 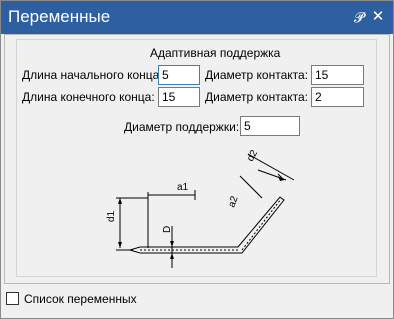 What do you see at coordinates (197, 17) in the screenshot?
I see `title-bar: Переменные 𝓟 ✕` at bounding box center [197, 17].